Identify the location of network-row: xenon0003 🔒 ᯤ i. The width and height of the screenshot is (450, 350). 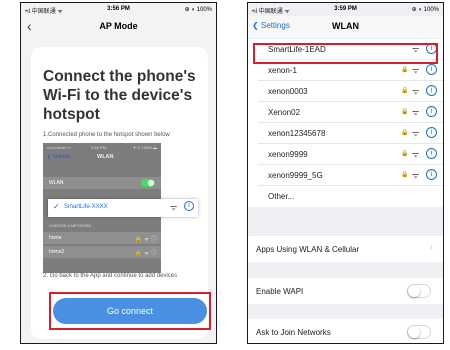
(350, 91).